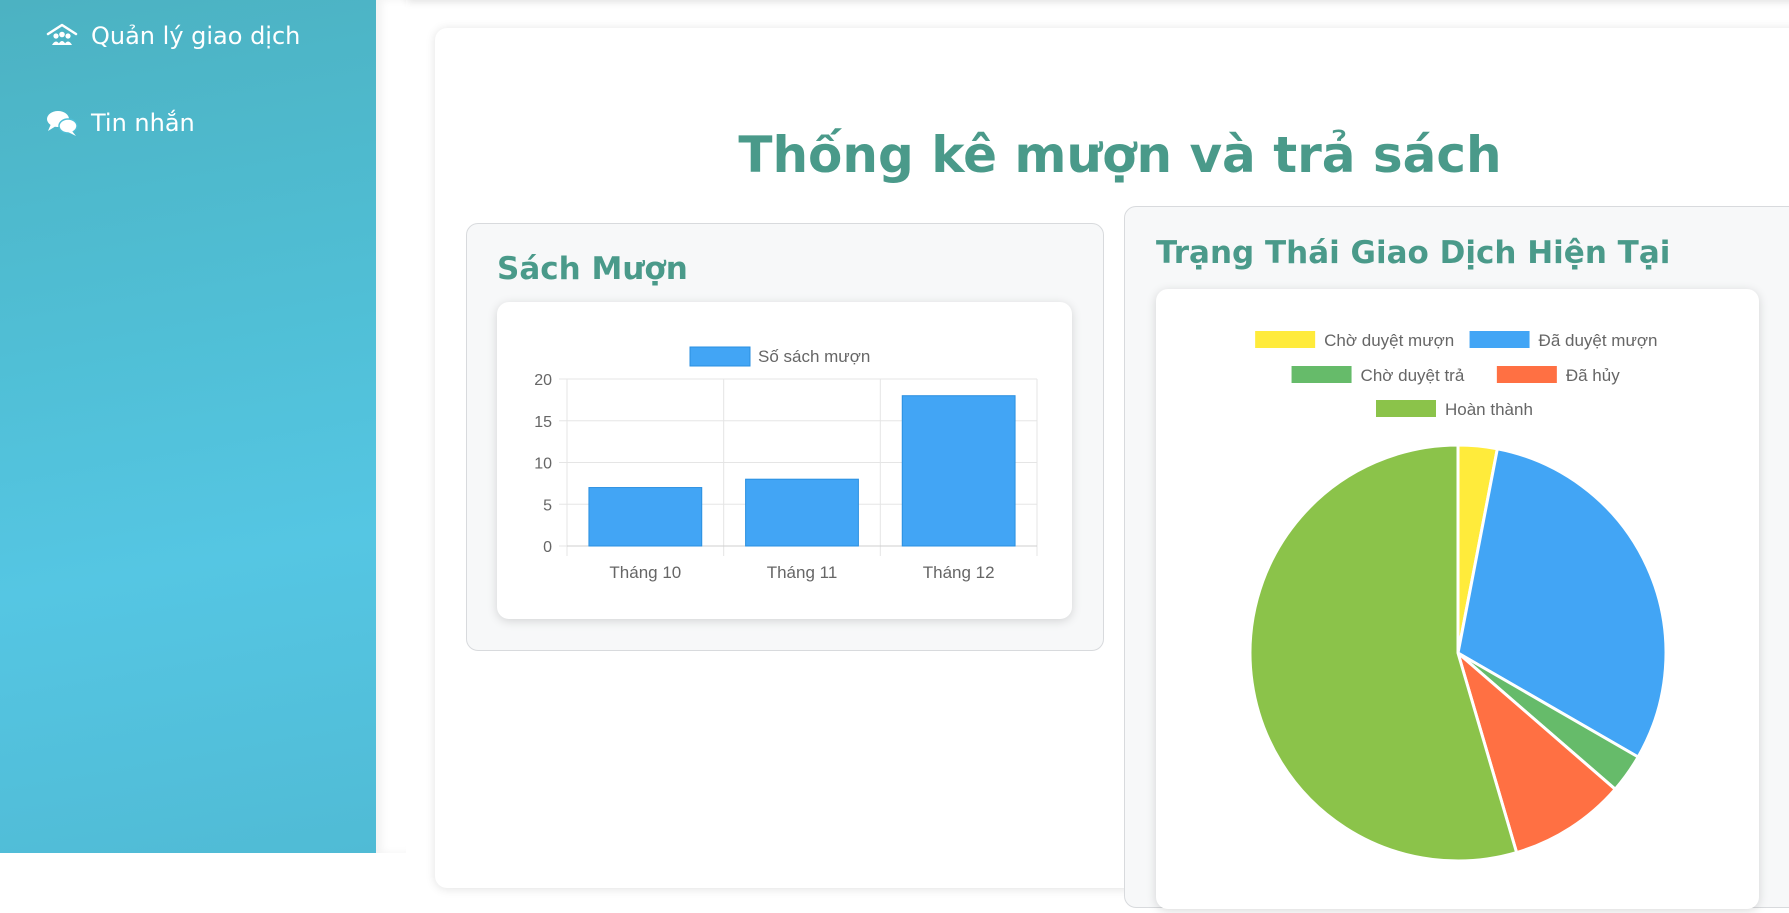  I want to click on y-tick-label: 15, so click(543, 422).